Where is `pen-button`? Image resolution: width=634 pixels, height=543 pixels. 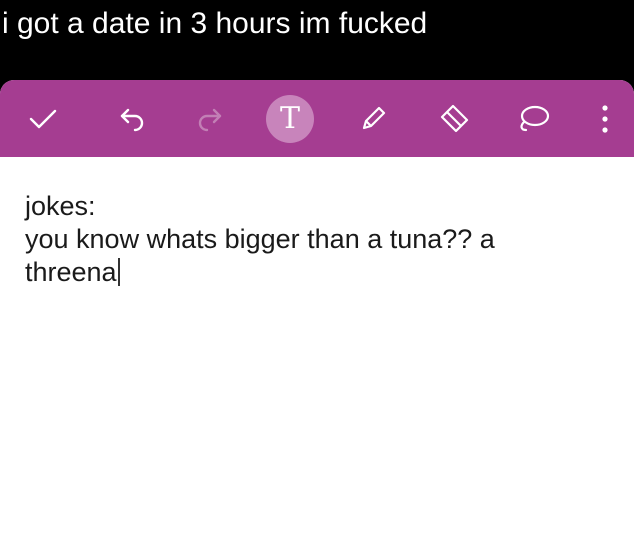 pen-button is located at coordinates (373, 118).